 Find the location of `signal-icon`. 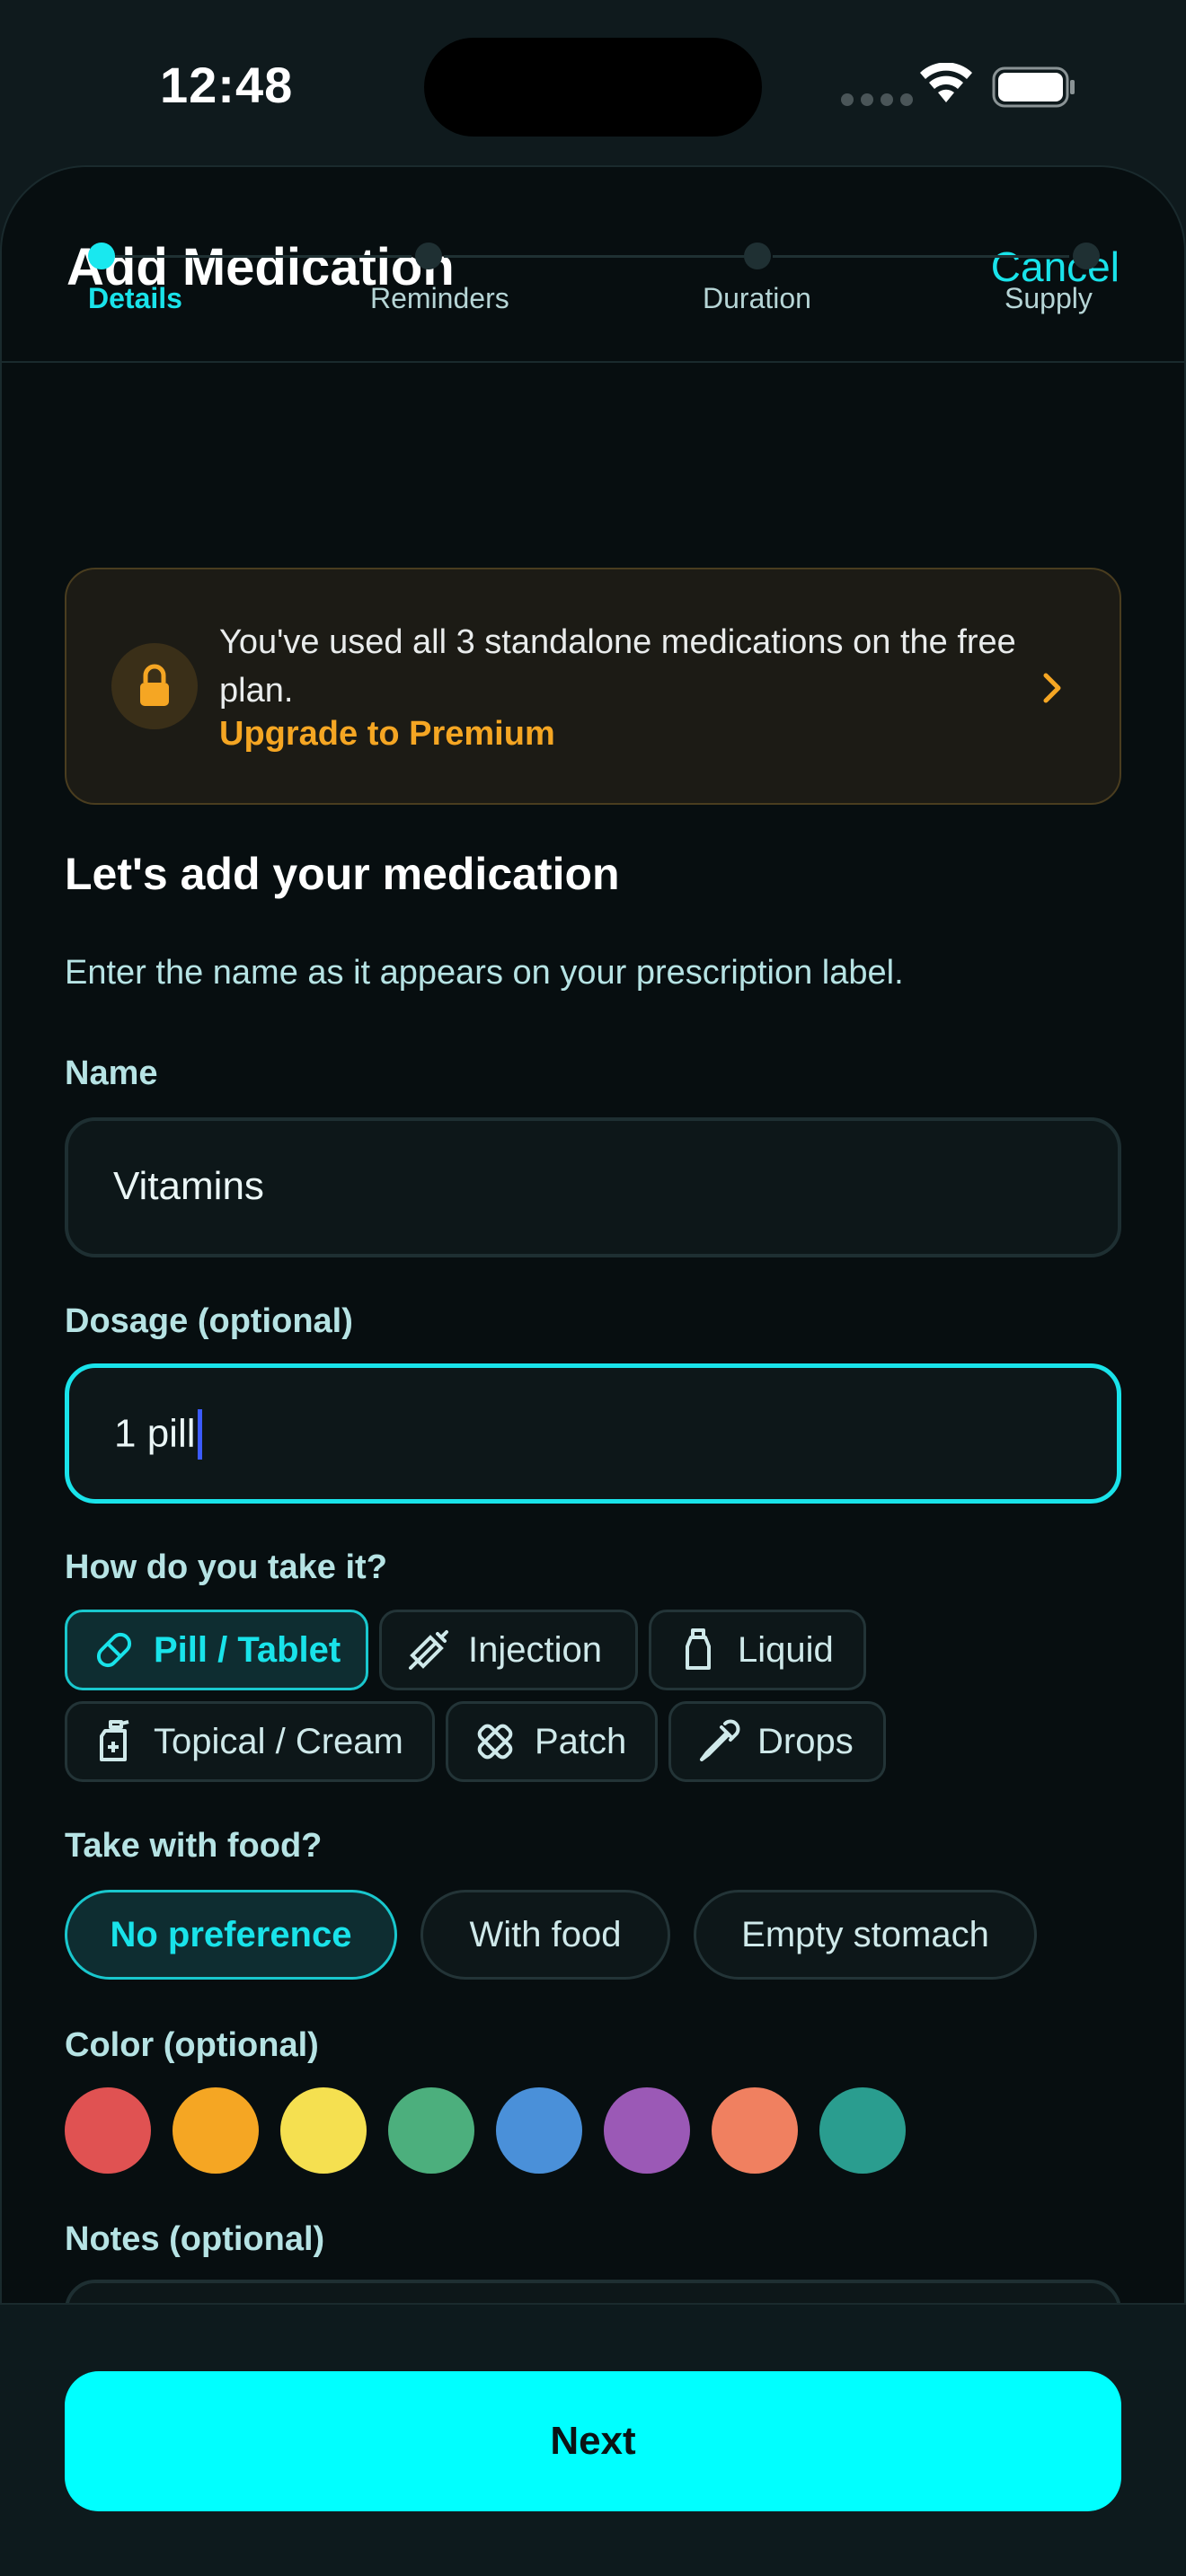

signal-icon is located at coordinates (877, 99).